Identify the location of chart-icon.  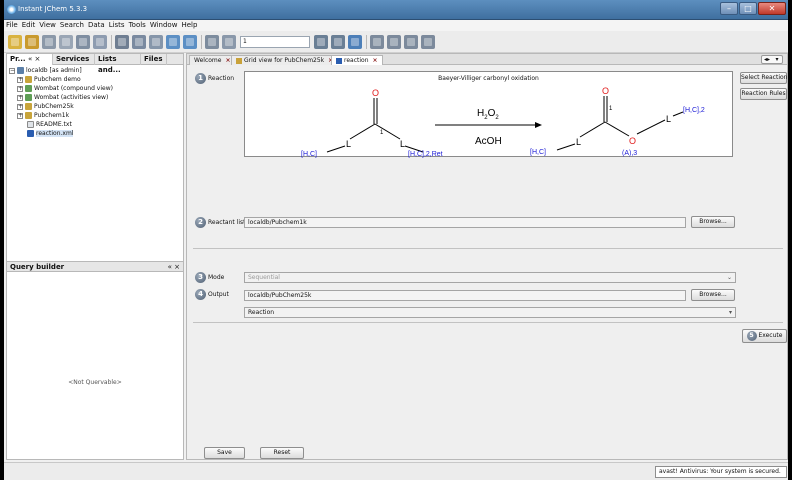
(355, 42).